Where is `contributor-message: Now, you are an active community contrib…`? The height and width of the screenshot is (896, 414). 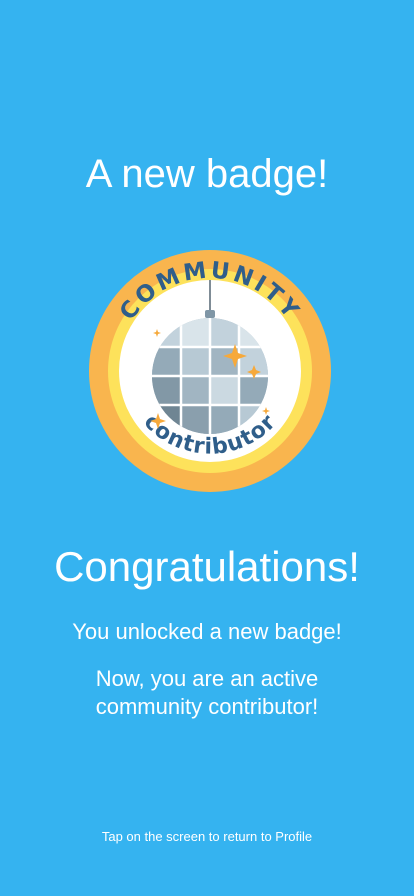 contributor-message: Now, you are an active community contrib… is located at coordinates (207, 692).